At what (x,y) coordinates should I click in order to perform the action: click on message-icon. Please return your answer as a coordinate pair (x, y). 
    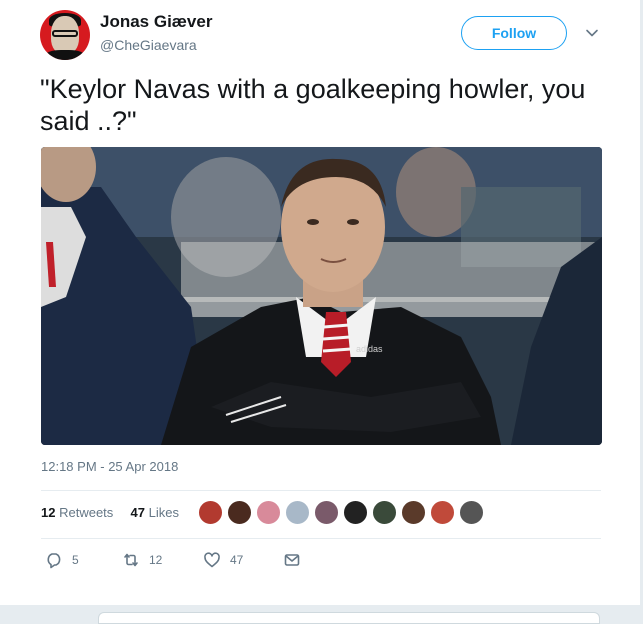
    Looking at the image, I should click on (292, 560).